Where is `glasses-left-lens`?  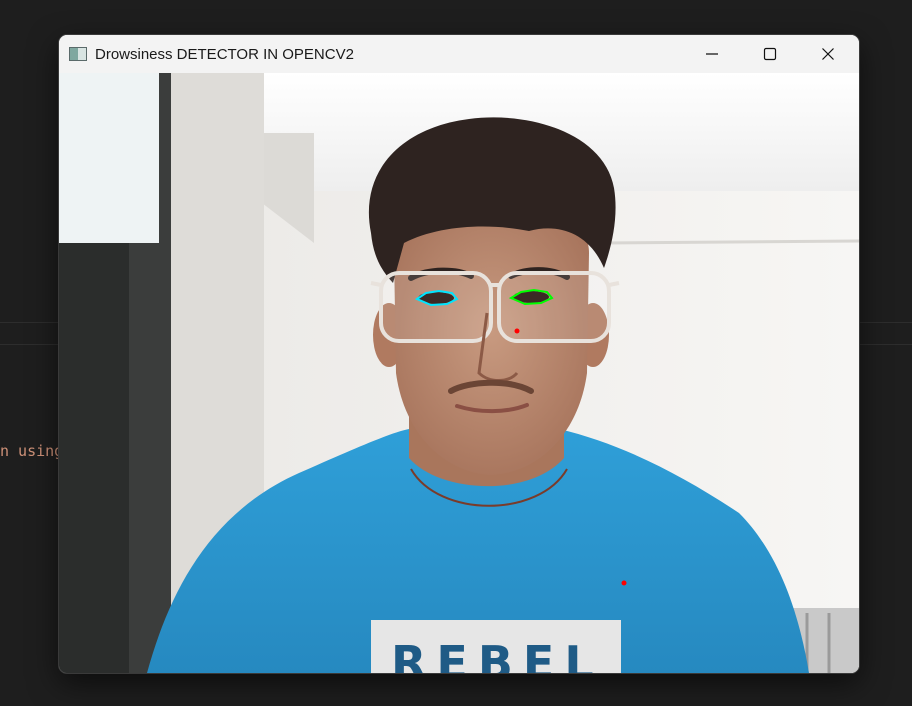
glasses-left-lens is located at coordinates (436, 307).